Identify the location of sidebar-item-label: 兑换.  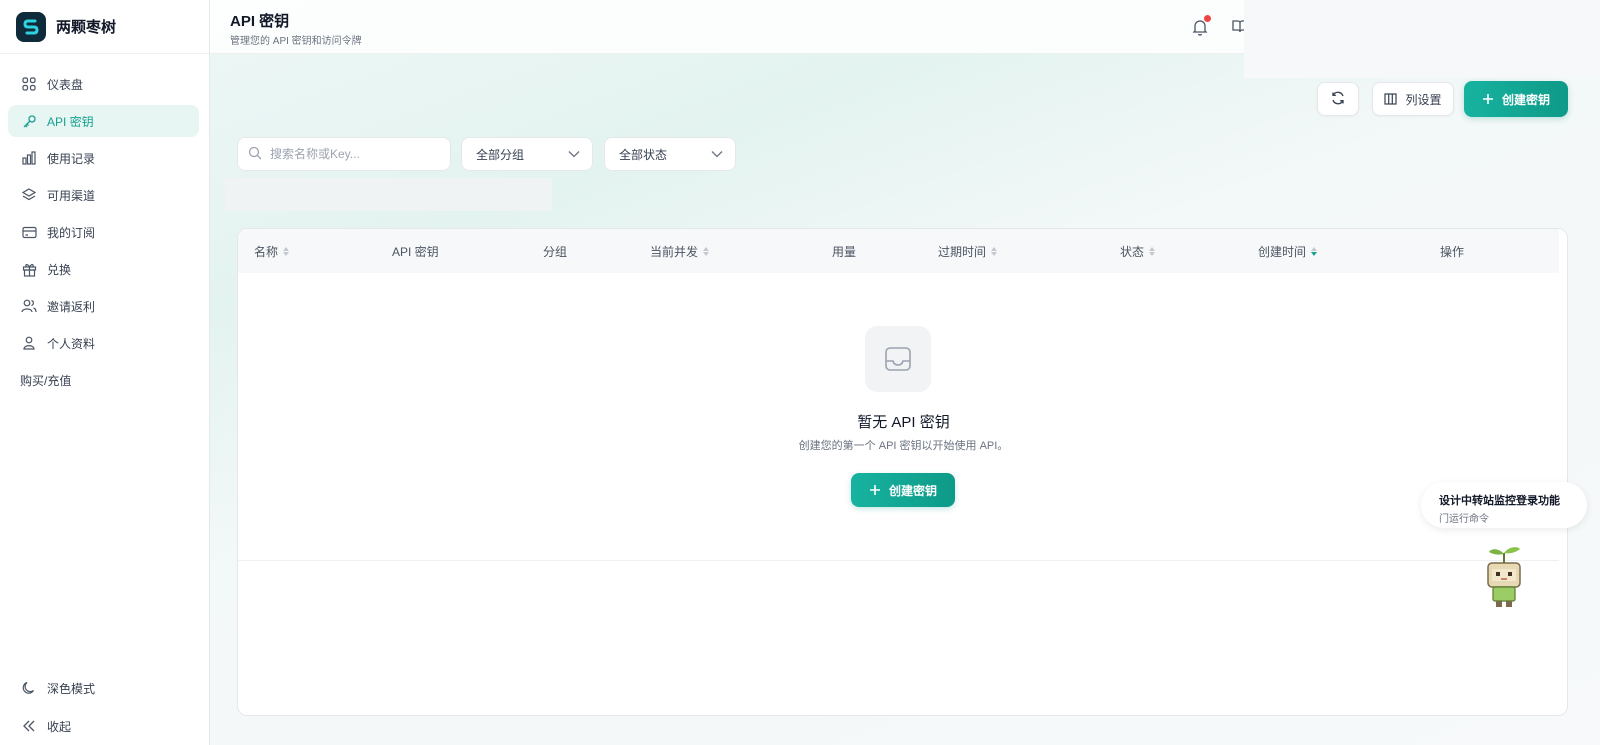
(59, 269).